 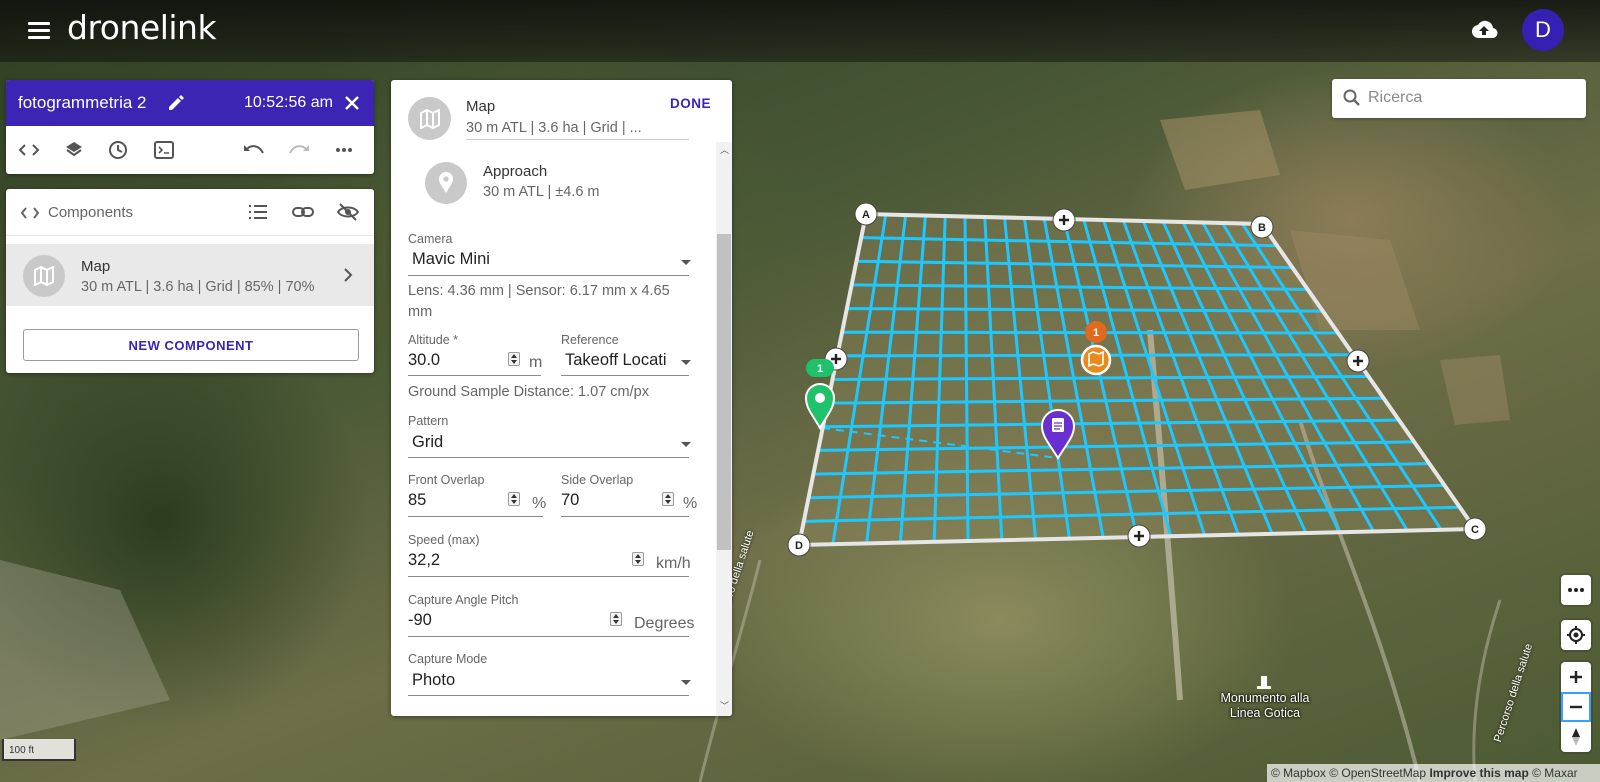 I want to click on components-title: Components, so click(x=91, y=212).